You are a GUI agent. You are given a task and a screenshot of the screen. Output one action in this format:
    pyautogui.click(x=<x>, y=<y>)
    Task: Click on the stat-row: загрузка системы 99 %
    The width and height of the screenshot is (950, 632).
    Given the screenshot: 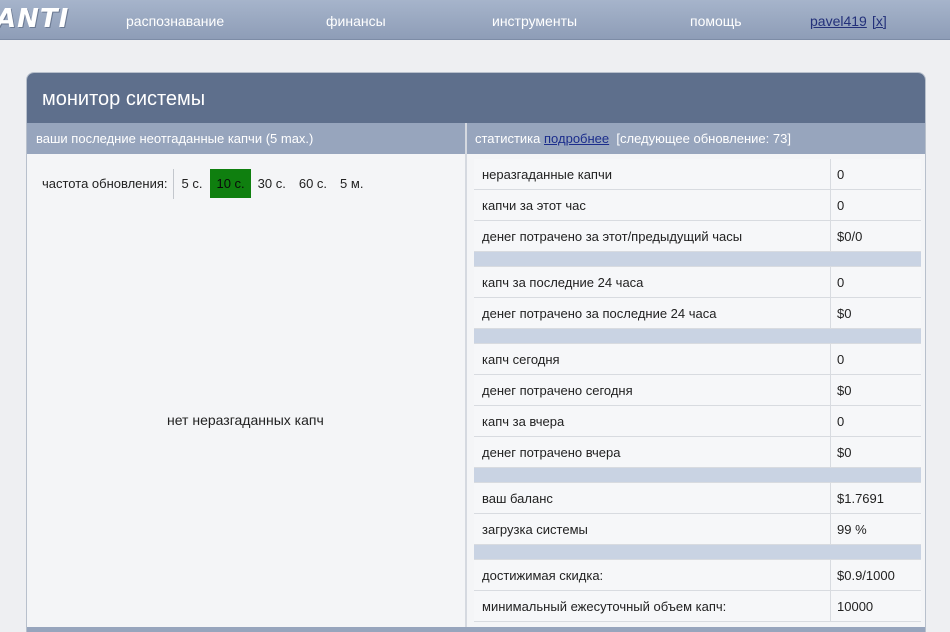 What is the action you would take?
    pyautogui.click(x=697, y=529)
    